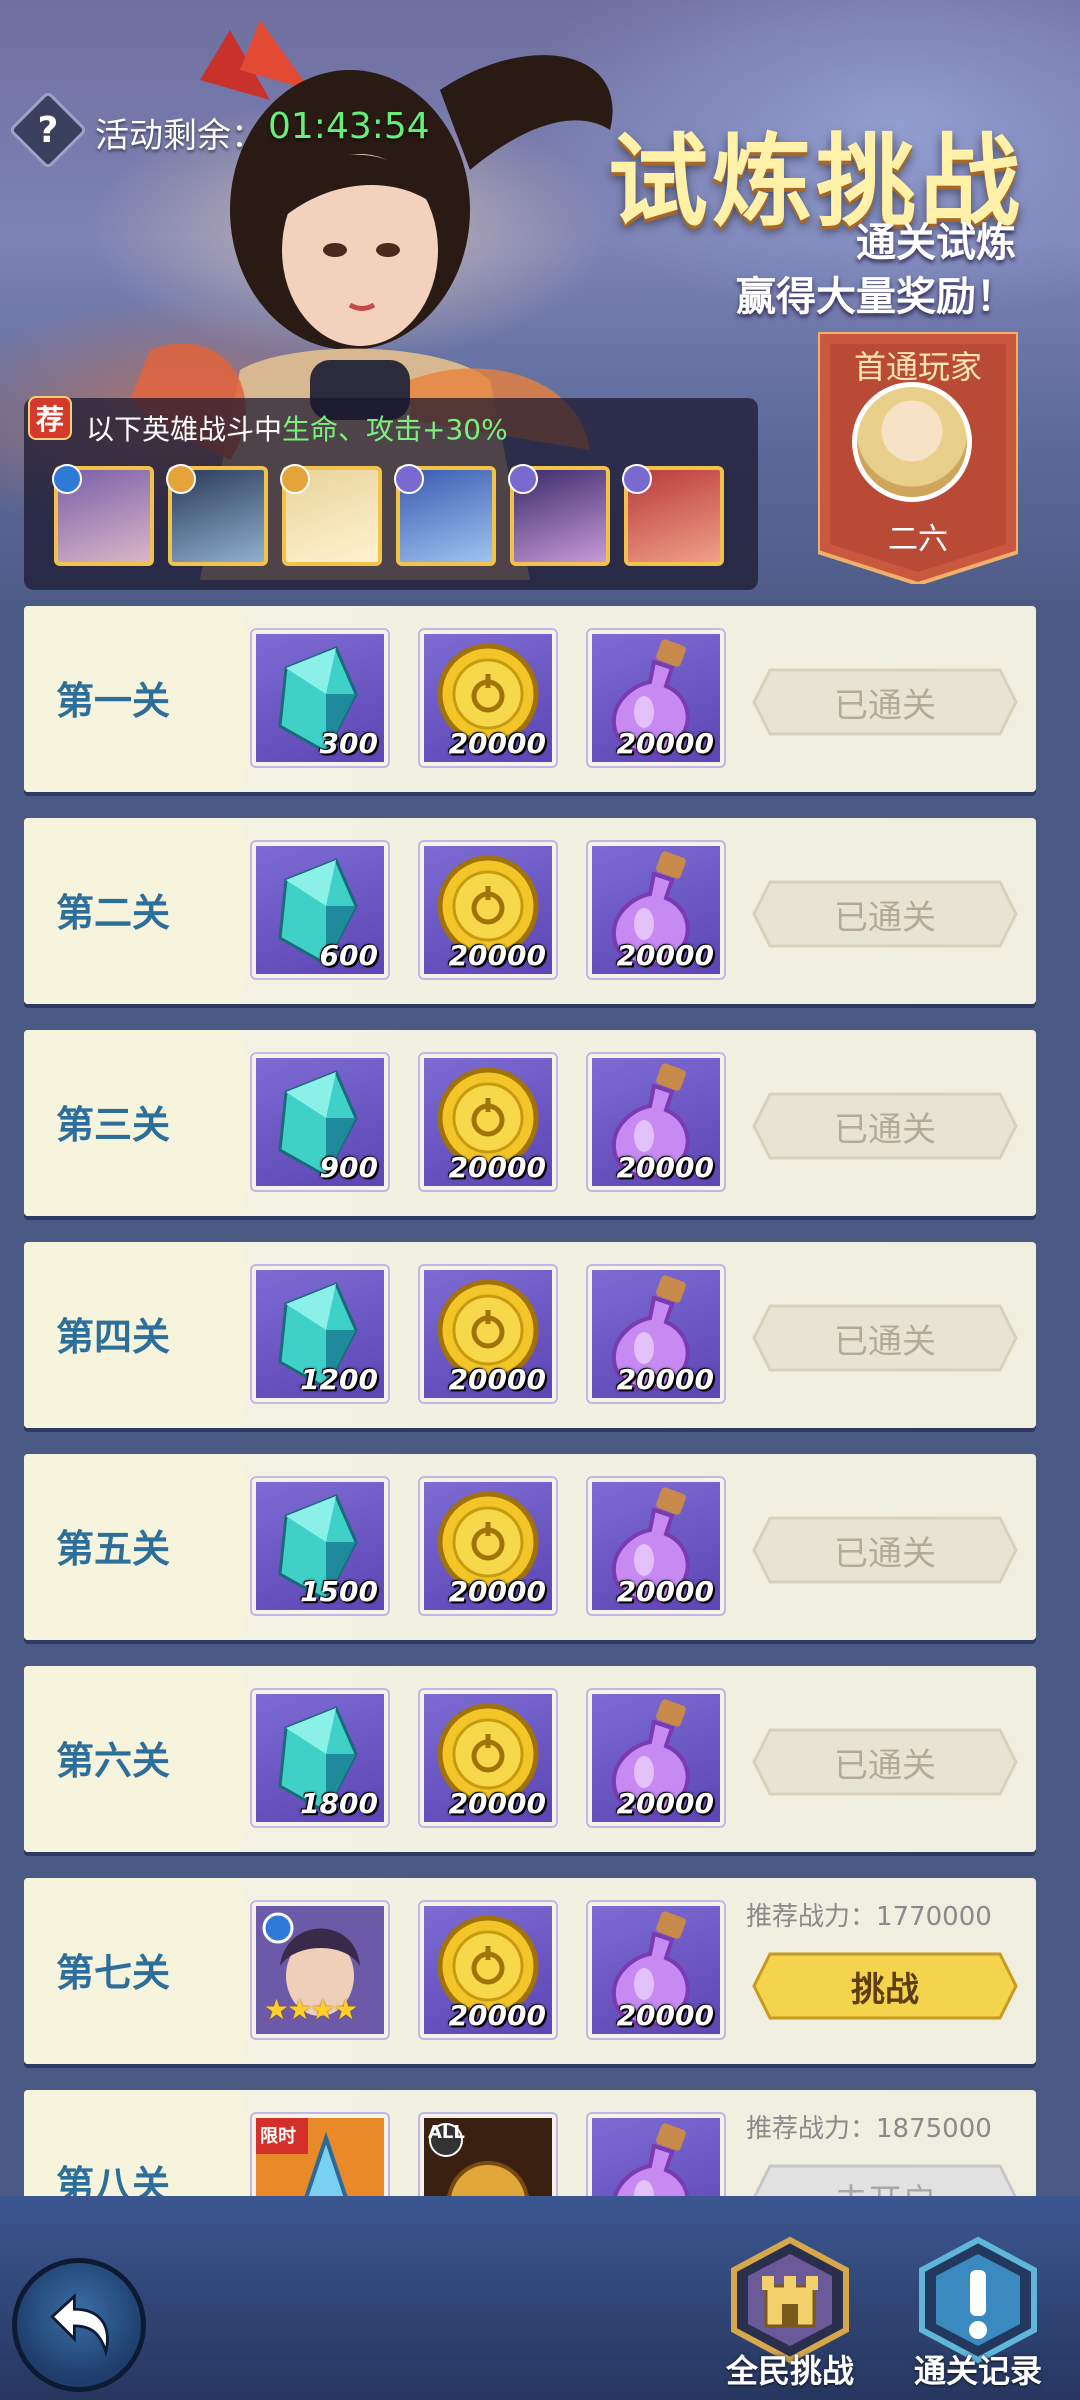 The width and height of the screenshot is (1080, 2400). I want to click on bonus-description-highlight: 生命、攻击+30%, so click(395, 429).